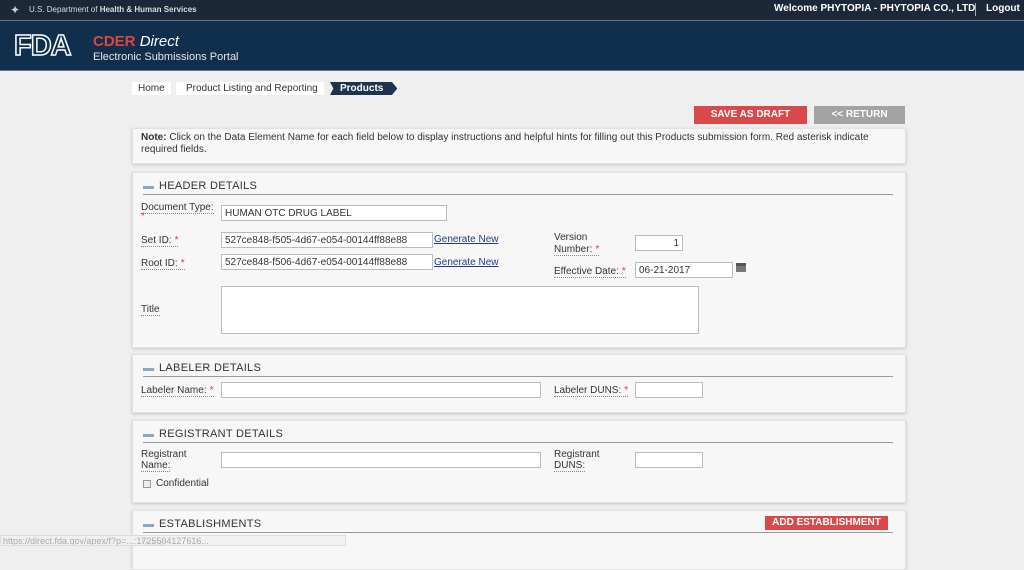  I want to click on document-type-field: HUMAN OTC DRUG LABEL, so click(334, 213).